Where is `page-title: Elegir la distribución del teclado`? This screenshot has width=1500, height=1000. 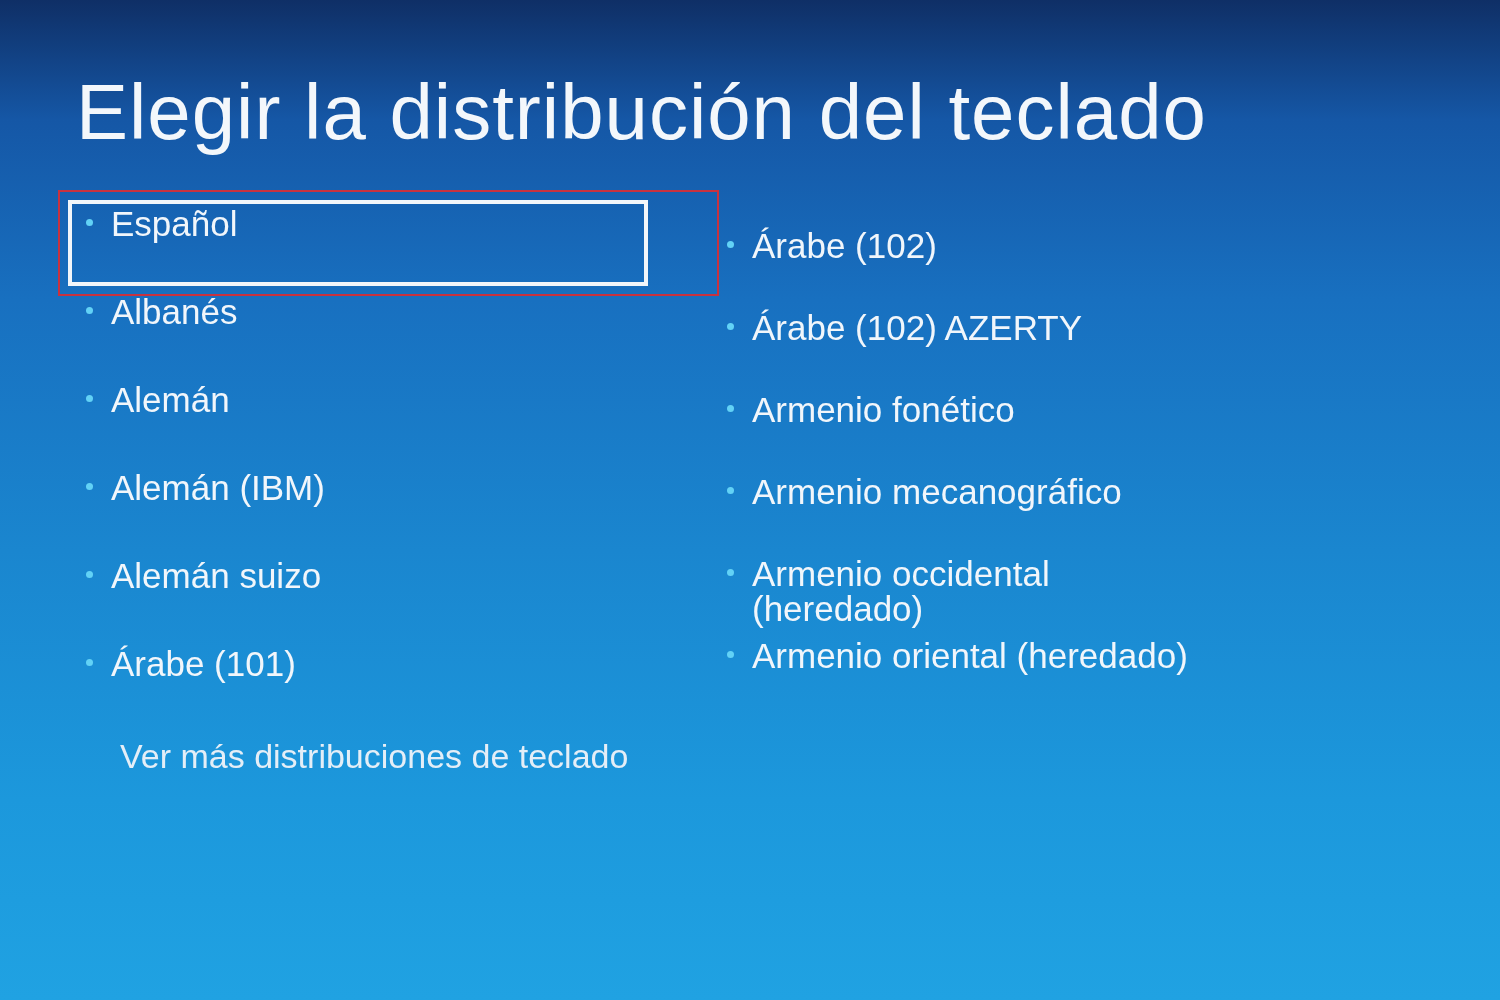 page-title: Elegir la distribución del teclado is located at coordinates (641, 113).